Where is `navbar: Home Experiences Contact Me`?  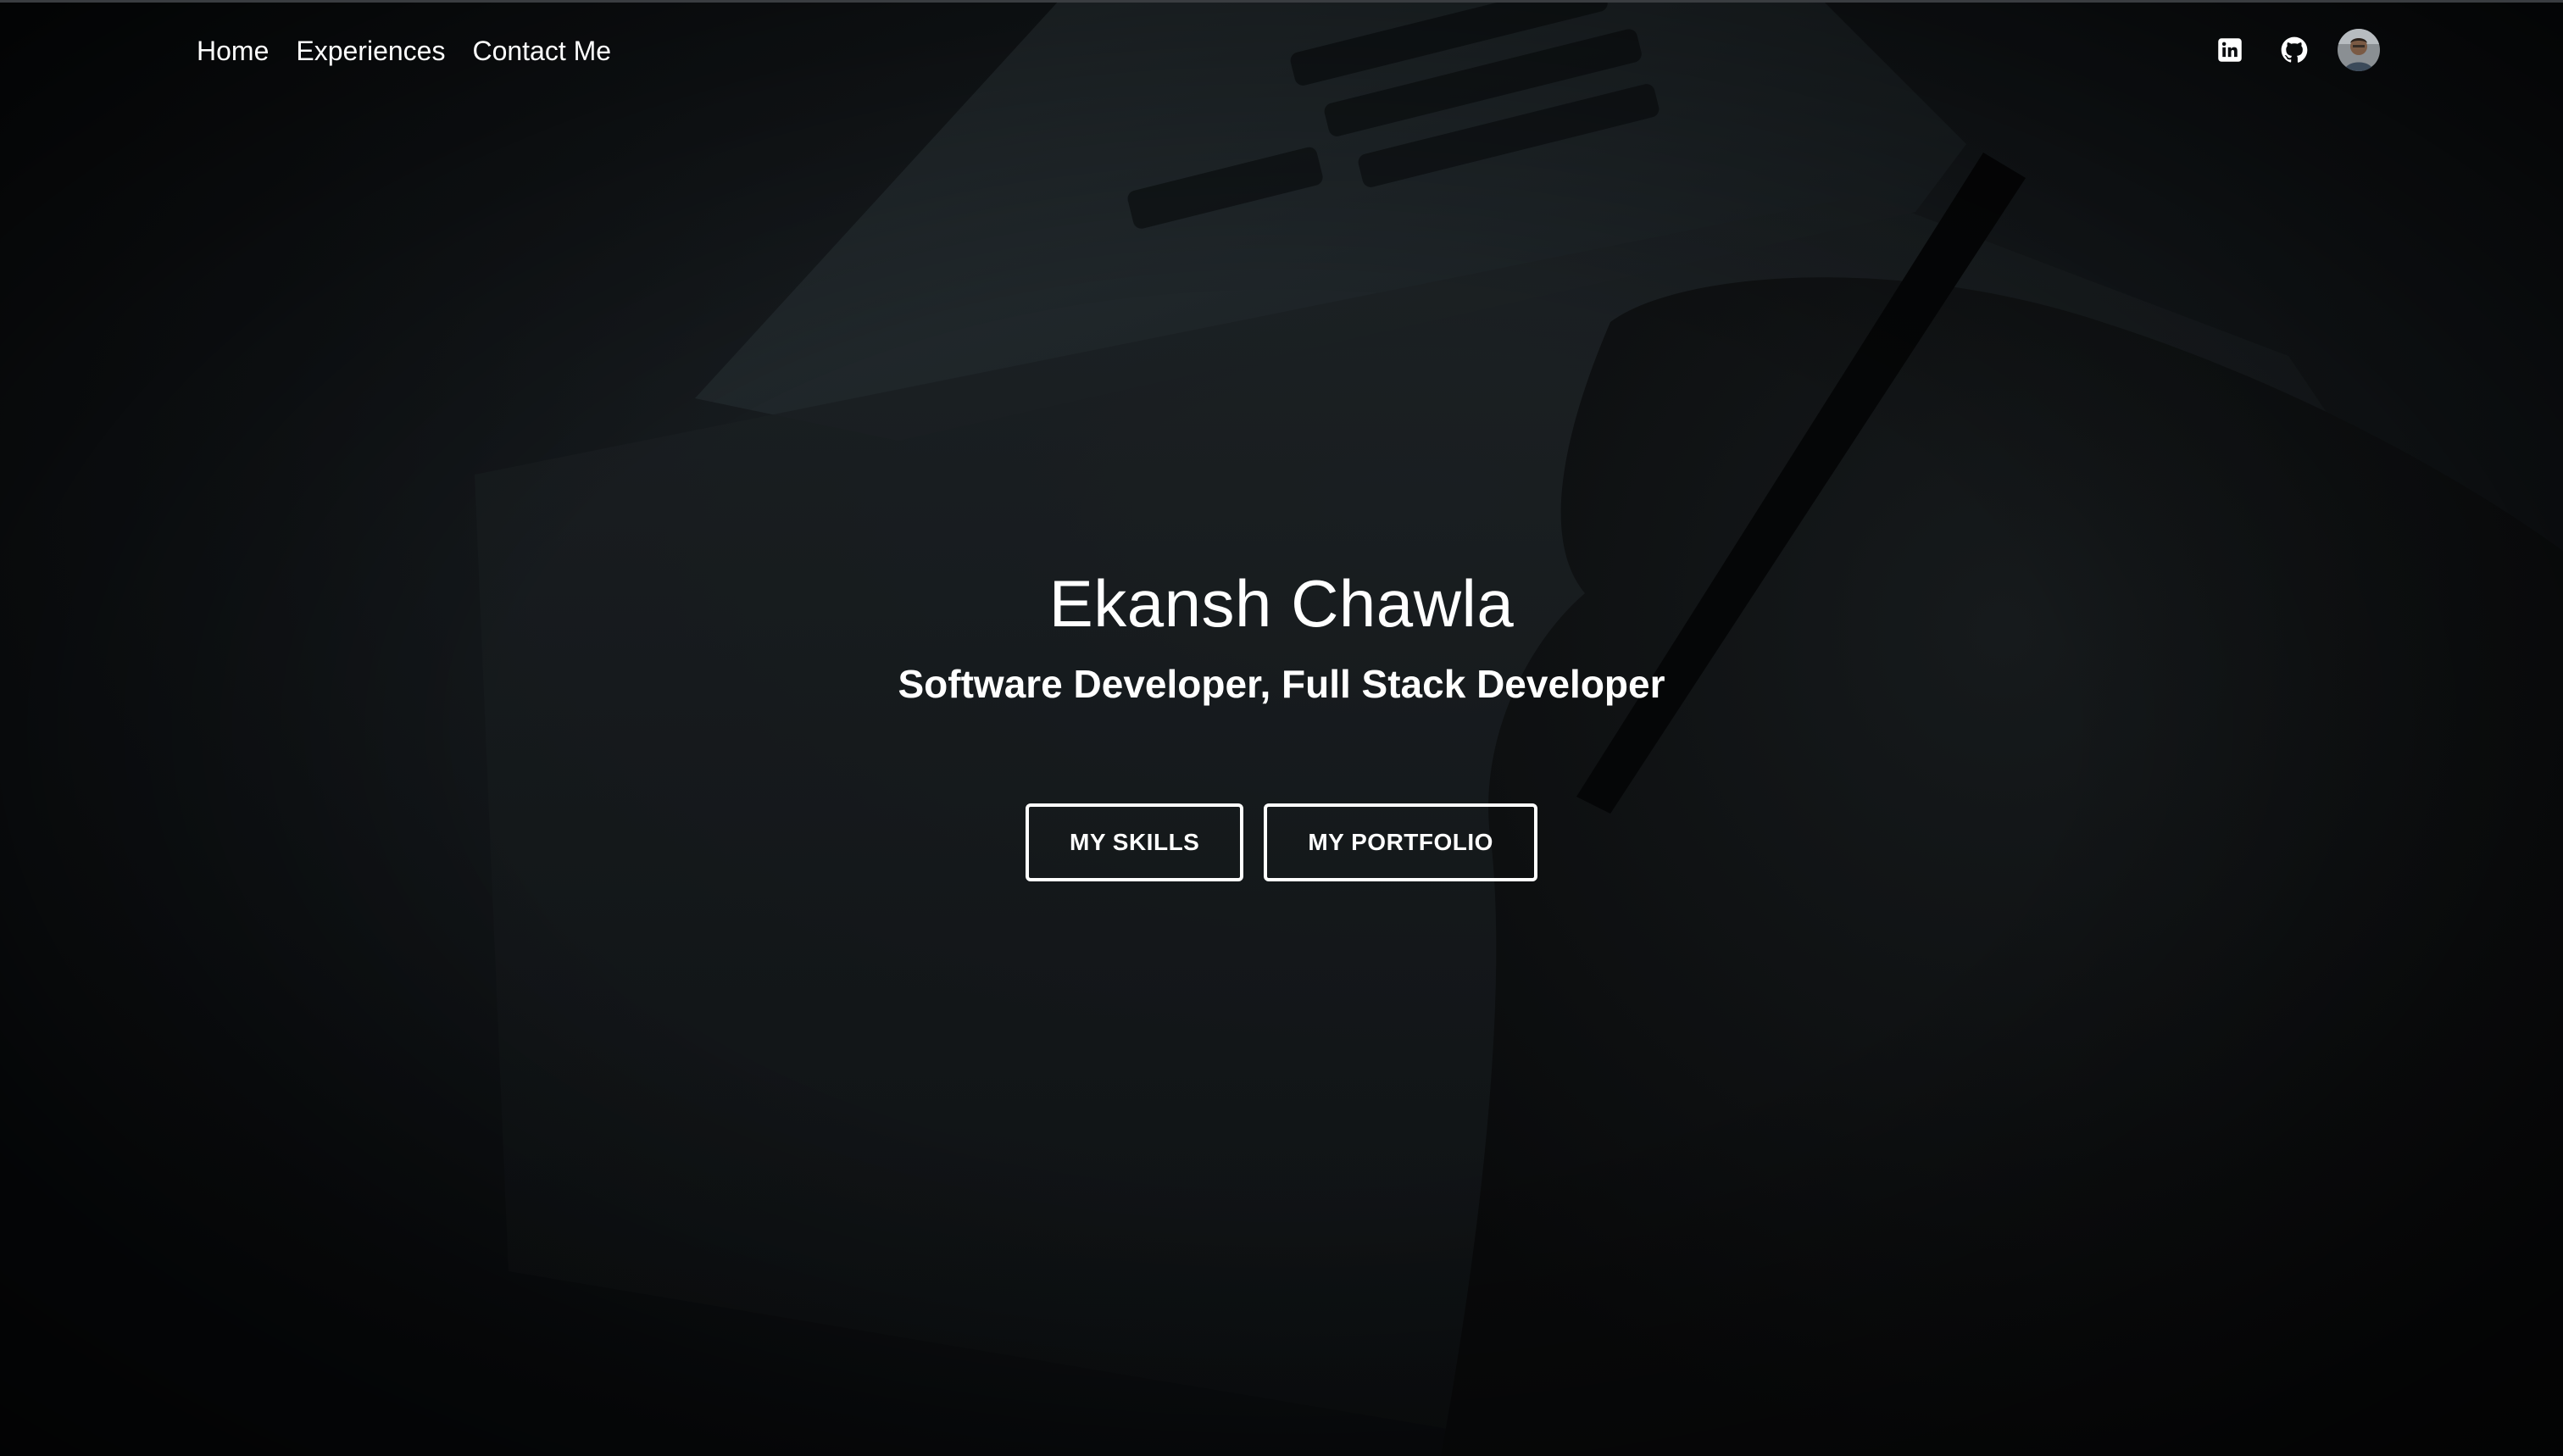
navbar: Home Experiences Contact Me is located at coordinates (1281, 53).